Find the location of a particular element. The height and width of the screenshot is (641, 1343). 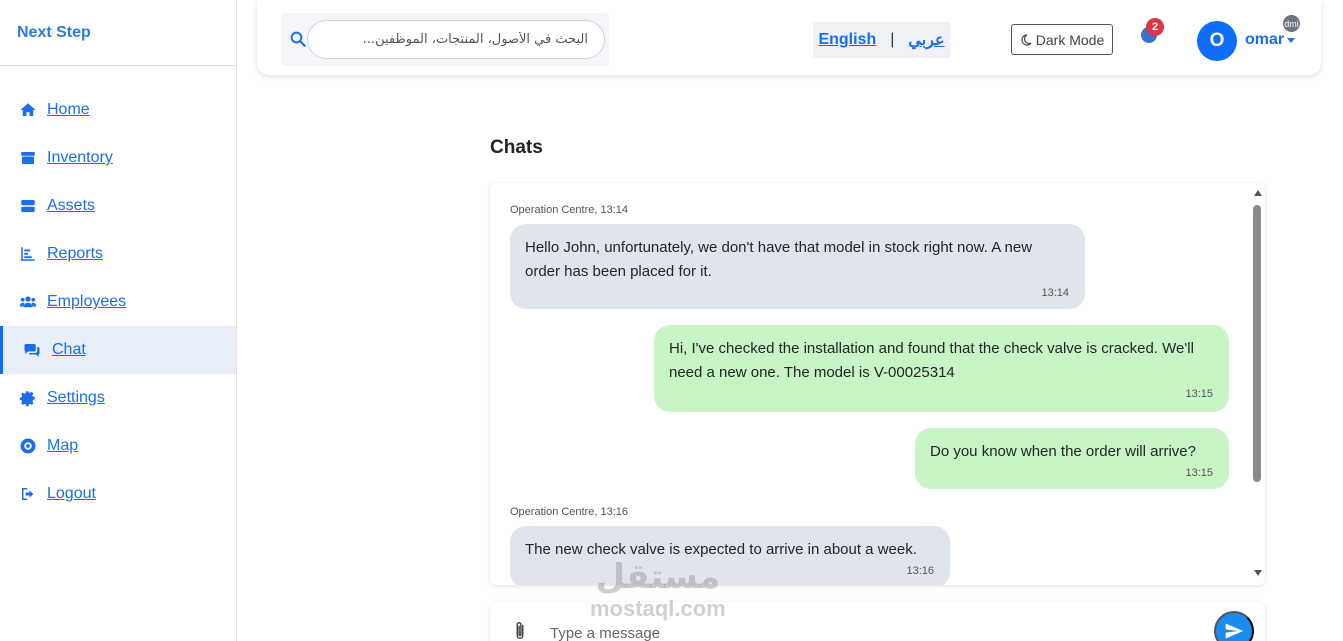

search-icon is located at coordinates (298, 39).